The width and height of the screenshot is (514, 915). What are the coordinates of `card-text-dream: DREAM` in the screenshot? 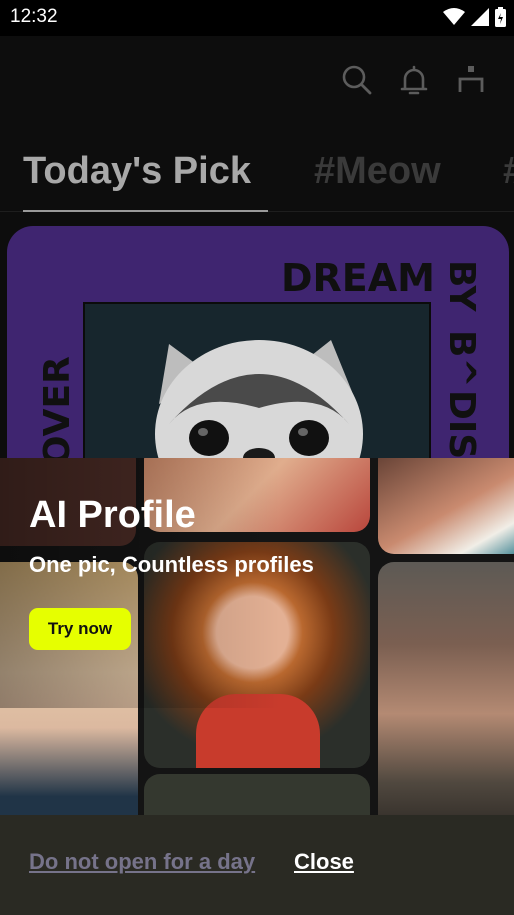 It's located at (358, 278).